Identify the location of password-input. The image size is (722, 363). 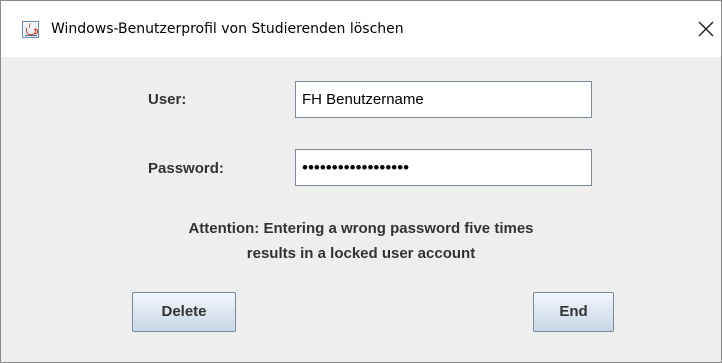
(443, 167).